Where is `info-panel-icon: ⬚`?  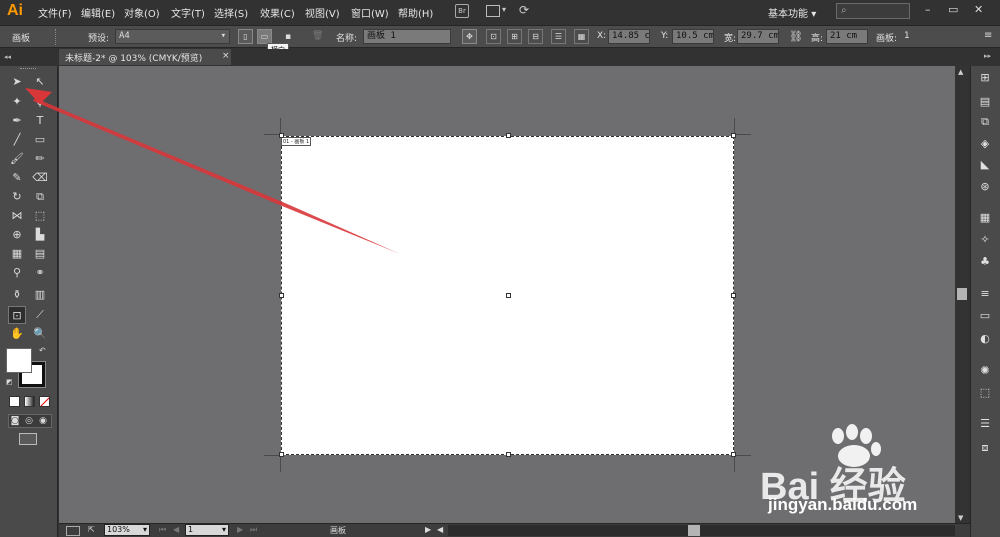
info-panel-icon: ⬚ is located at coordinates (985, 393).